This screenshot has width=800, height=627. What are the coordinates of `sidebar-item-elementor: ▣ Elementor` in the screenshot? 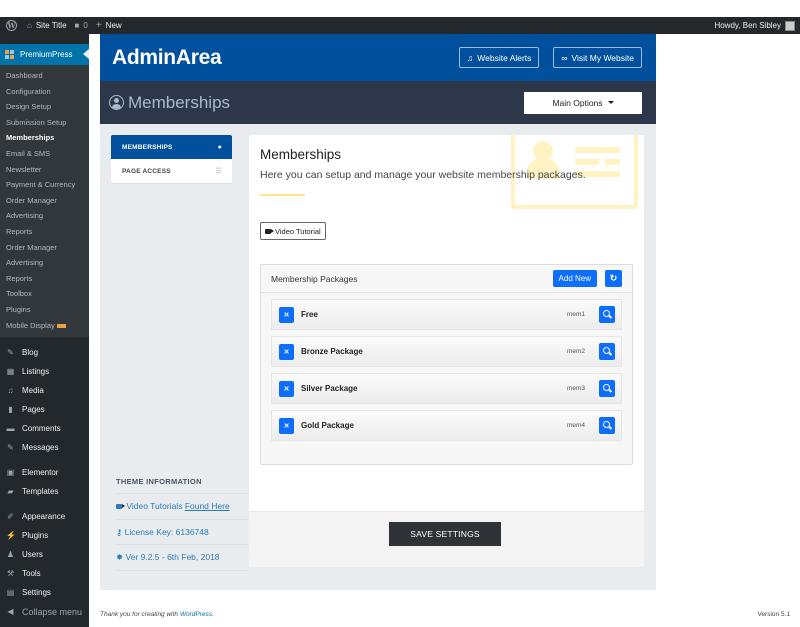 It's located at (44, 472).